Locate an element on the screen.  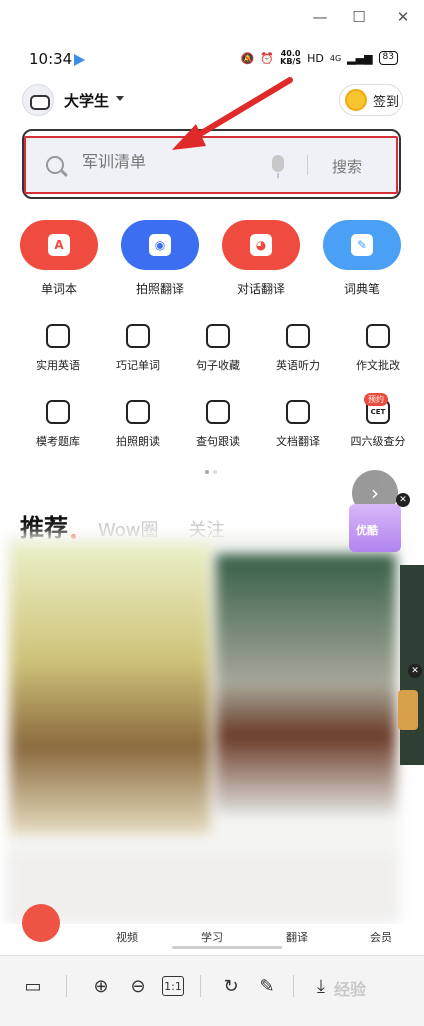
actual-size-icon: 1:1 is located at coordinates (173, 986).